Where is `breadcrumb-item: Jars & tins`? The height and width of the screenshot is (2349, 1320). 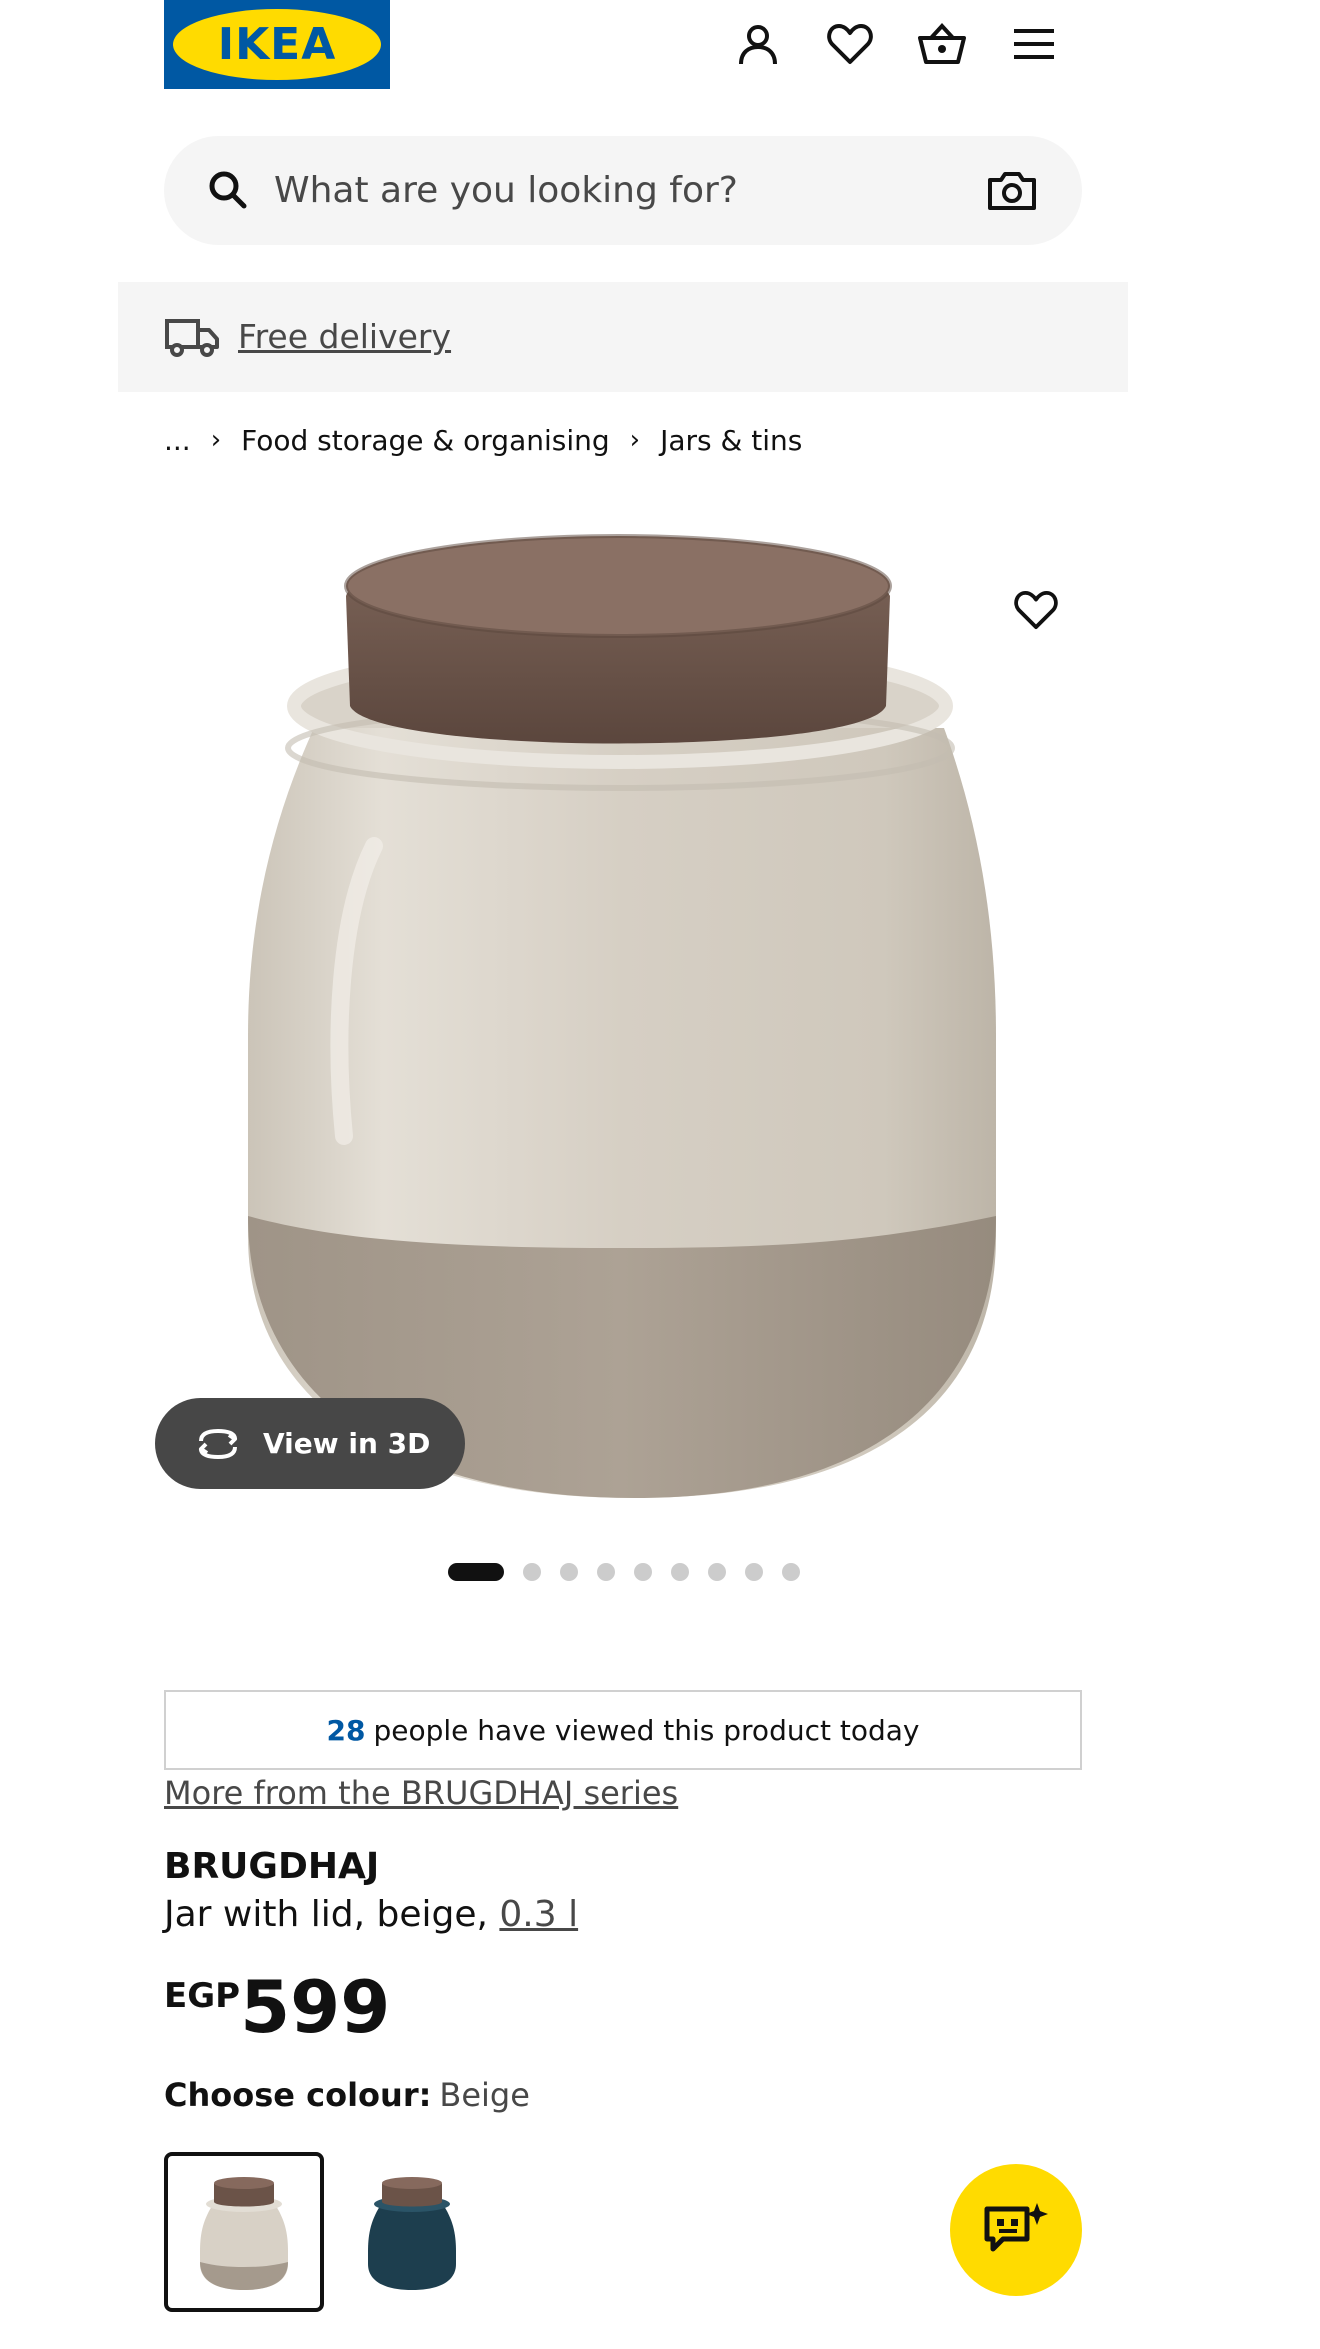 breadcrumb-item: Jars & tins is located at coordinates (731, 440).